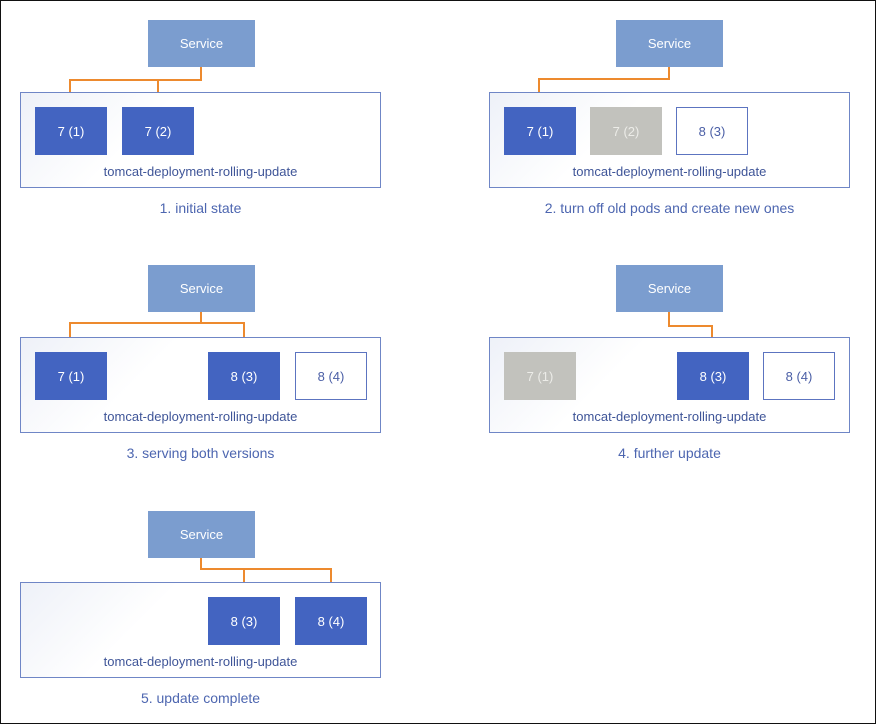  What do you see at coordinates (200, 453) in the screenshot?
I see `step-caption: 3. serving both versions` at bounding box center [200, 453].